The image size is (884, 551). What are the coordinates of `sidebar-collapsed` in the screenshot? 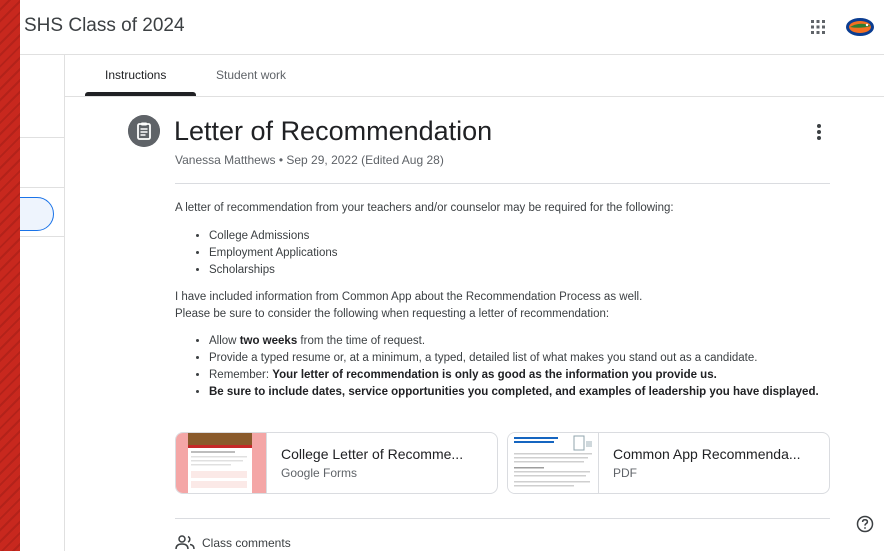 It's located at (42, 303).